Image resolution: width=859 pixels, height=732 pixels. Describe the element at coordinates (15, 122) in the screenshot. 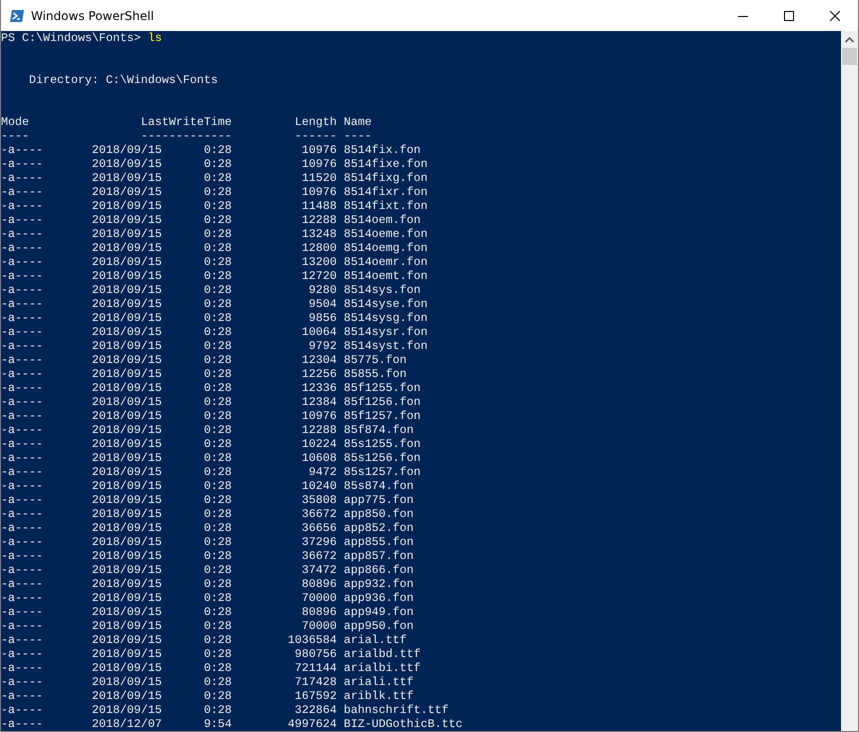

I see `column-header: Mode` at that location.